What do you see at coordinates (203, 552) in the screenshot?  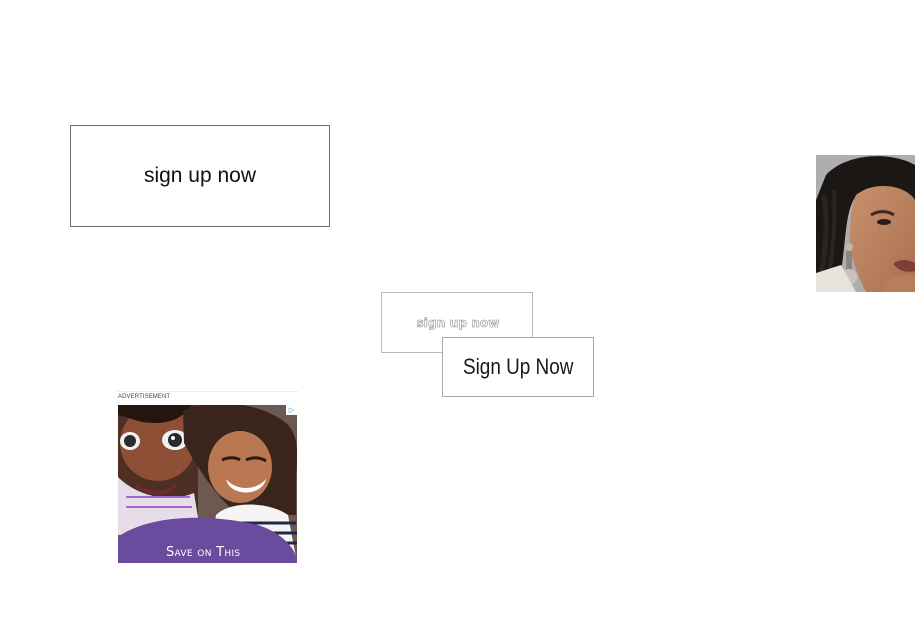 I see `advertisement-cta-text: Save on This` at bounding box center [203, 552].